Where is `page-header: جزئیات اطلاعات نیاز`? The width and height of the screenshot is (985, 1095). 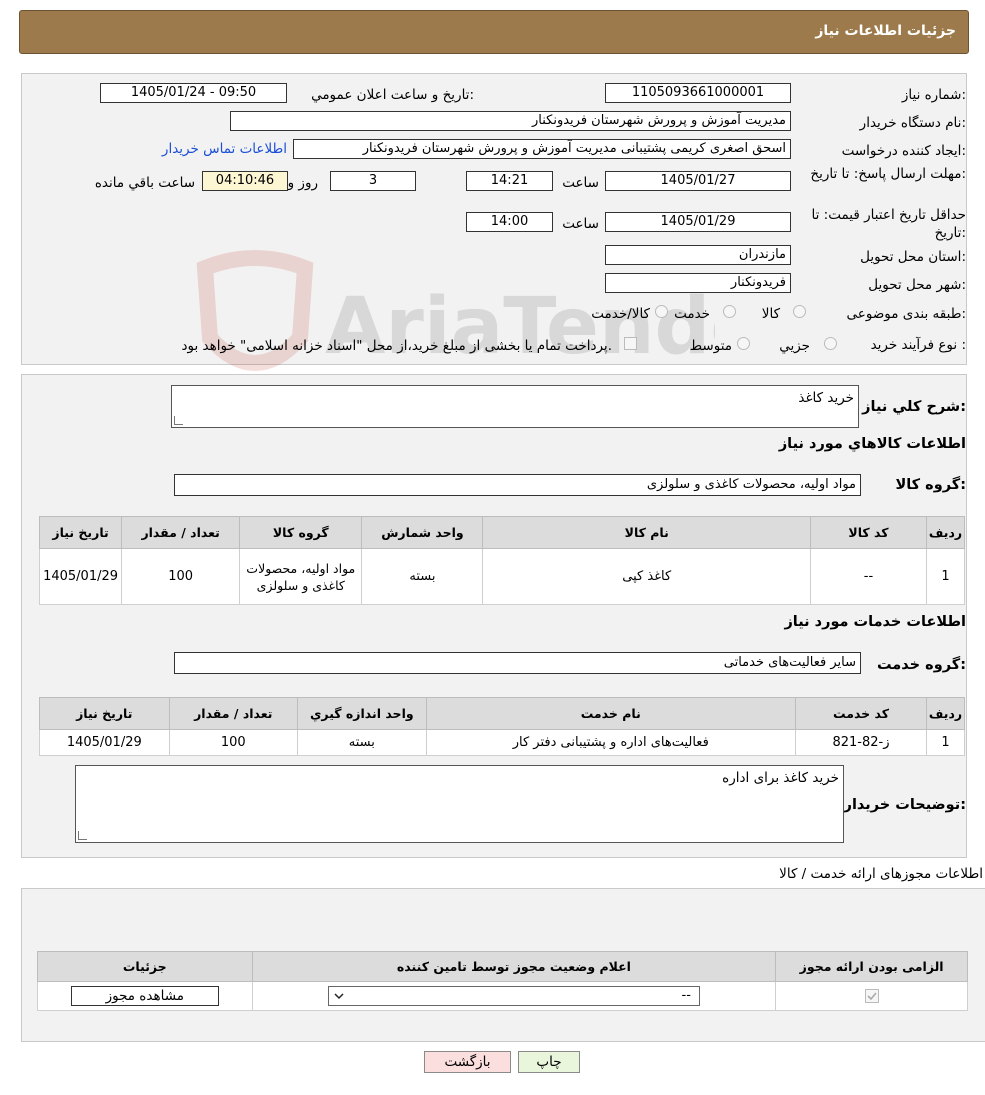 page-header: جزئیات اطلاعات نیاز is located at coordinates (494, 32).